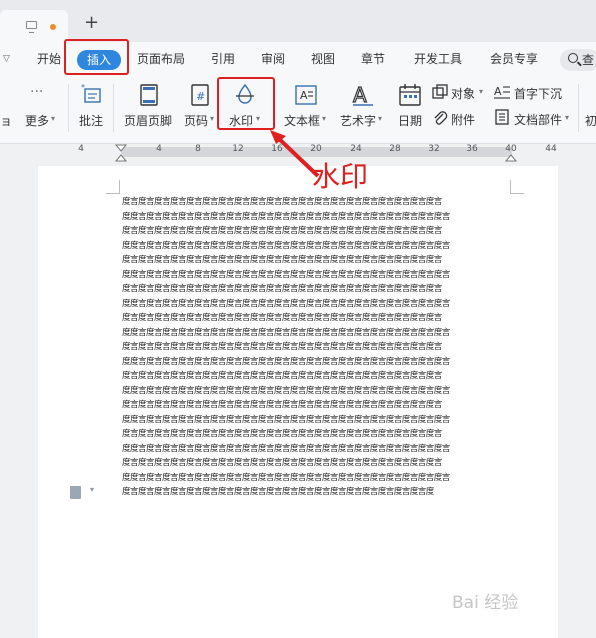 This screenshot has width=596, height=638. What do you see at coordinates (538, 119) in the screenshot?
I see `document-parts-button: 文档部件` at bounding box center [538, 119].